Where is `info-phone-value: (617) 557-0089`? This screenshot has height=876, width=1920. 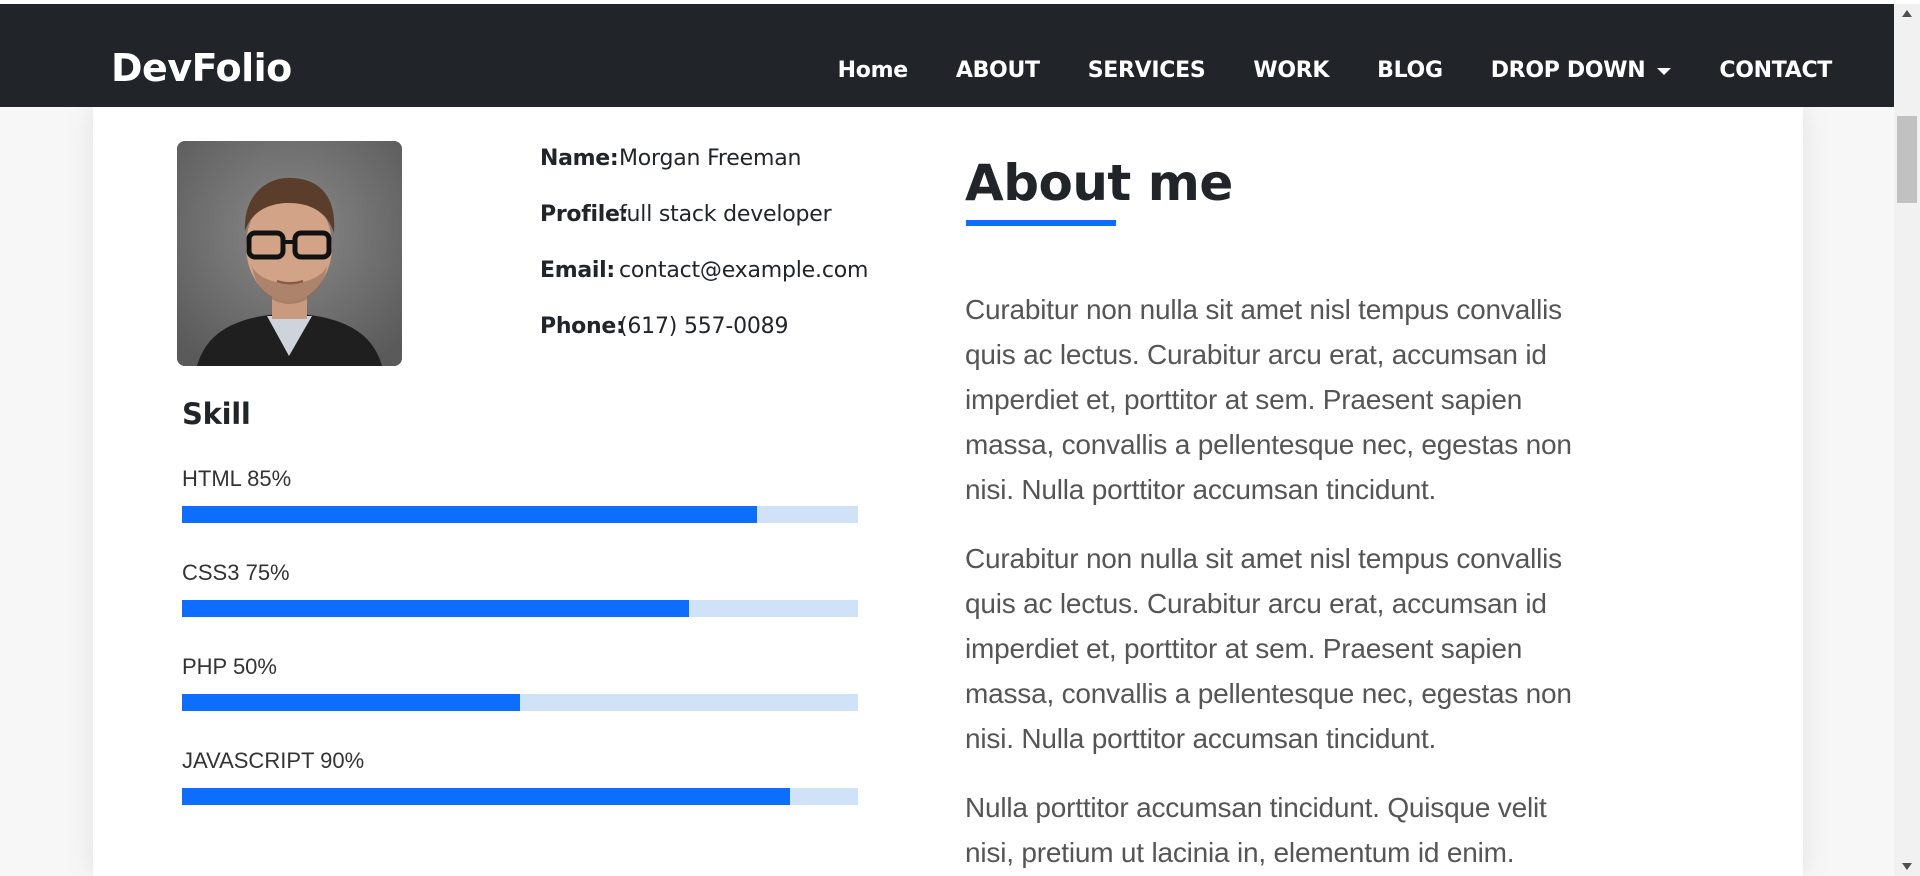
info-phone-value: (617) 557-0089 is located at coordinates (704, 326).